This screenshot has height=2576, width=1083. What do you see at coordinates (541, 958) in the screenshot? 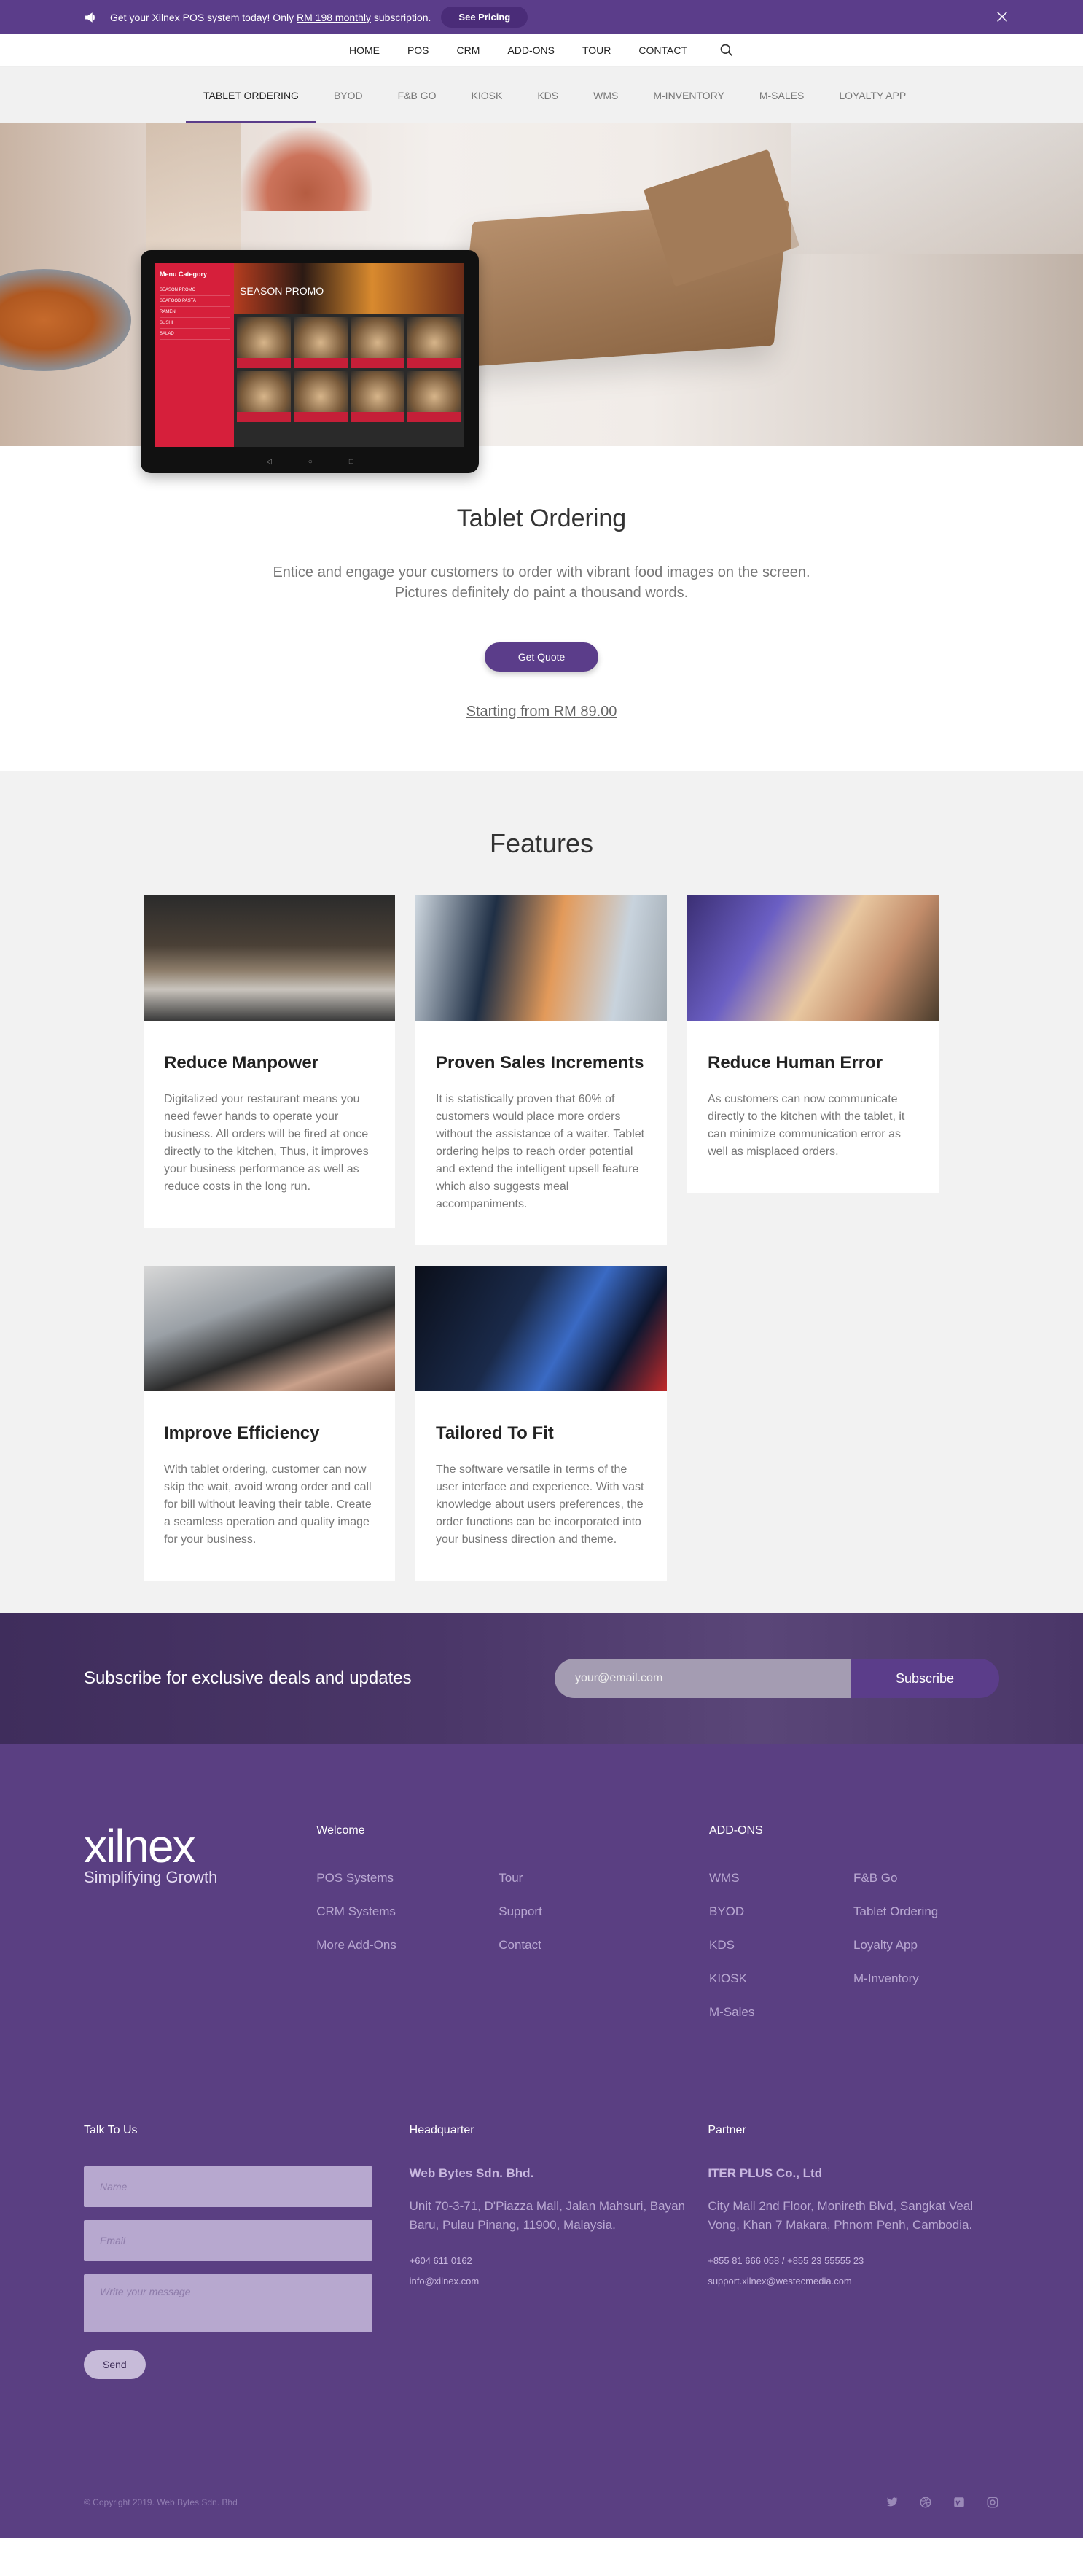
I see `feature-image-sales` at bounding box center [541, 958].